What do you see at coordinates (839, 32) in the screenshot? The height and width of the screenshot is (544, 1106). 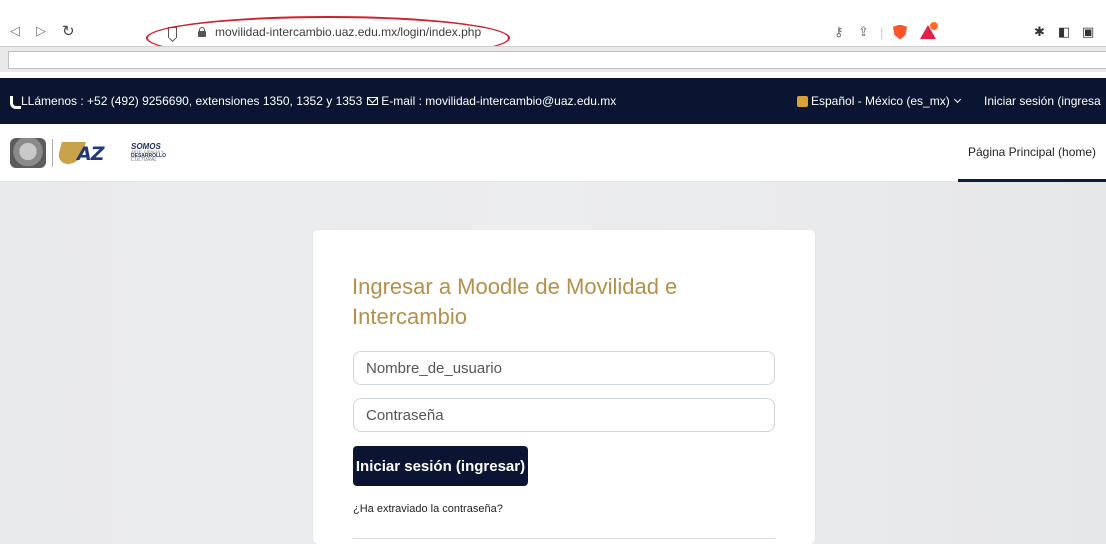 I see `key-icon: ⚷` at bounding box center [839, 32].